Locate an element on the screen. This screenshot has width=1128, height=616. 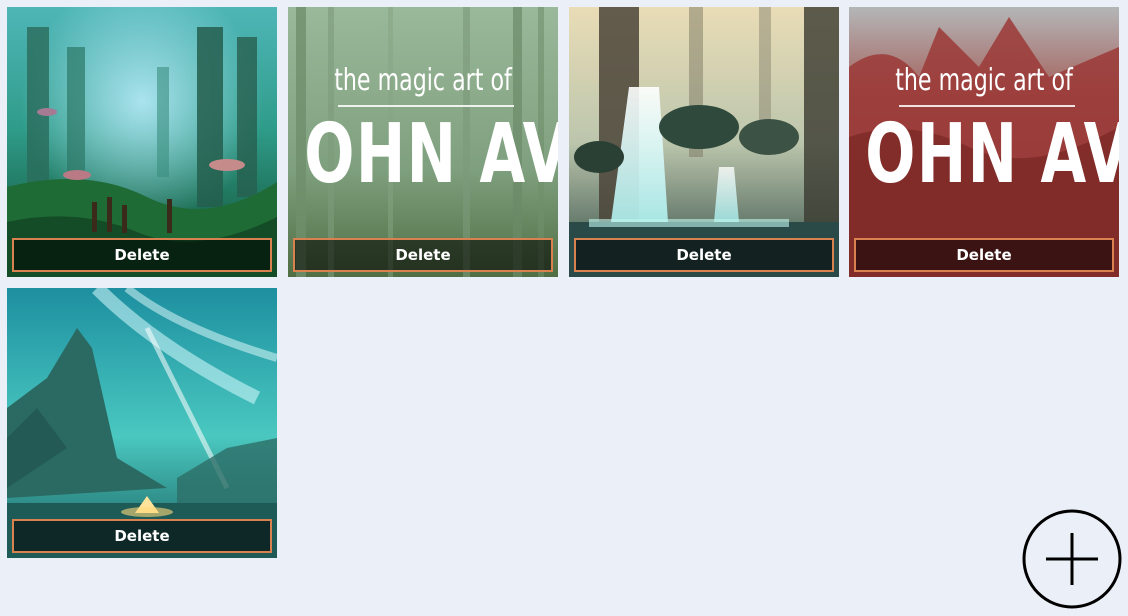
waterfall-artwork-image is located at coordinates (704, 142).